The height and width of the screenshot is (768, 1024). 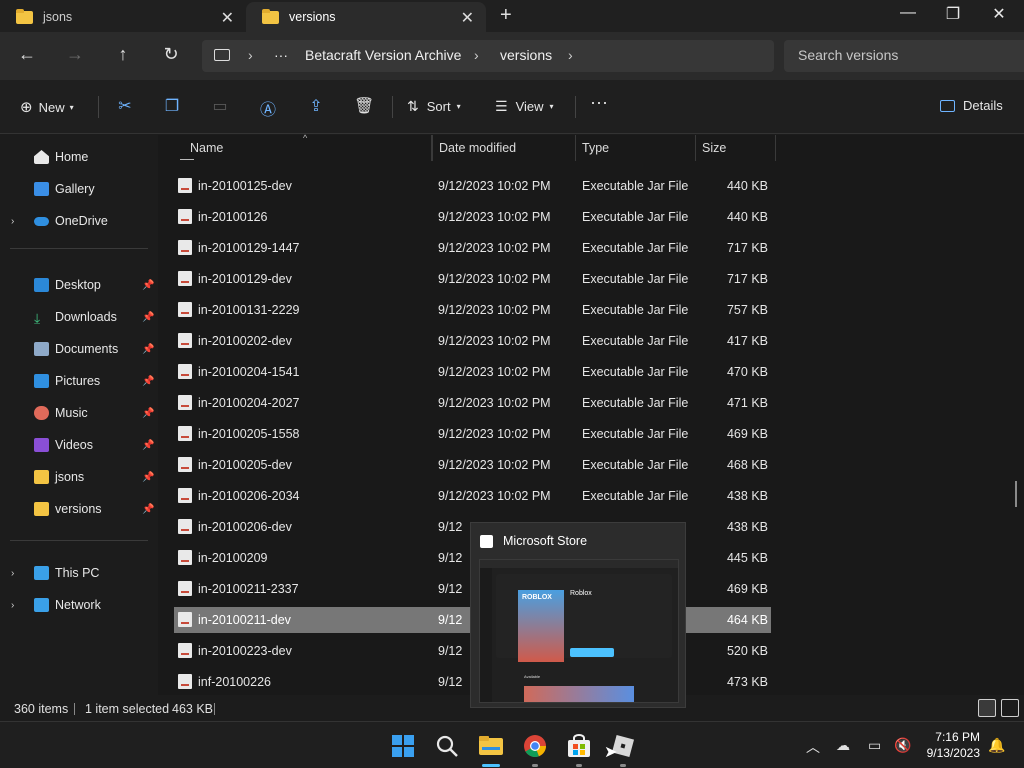 What do you see at coordinates (79, 221) in the screenshot?
I see `sidebar-item-onedrive: › OneDrive` at bounding box center [79, 221].